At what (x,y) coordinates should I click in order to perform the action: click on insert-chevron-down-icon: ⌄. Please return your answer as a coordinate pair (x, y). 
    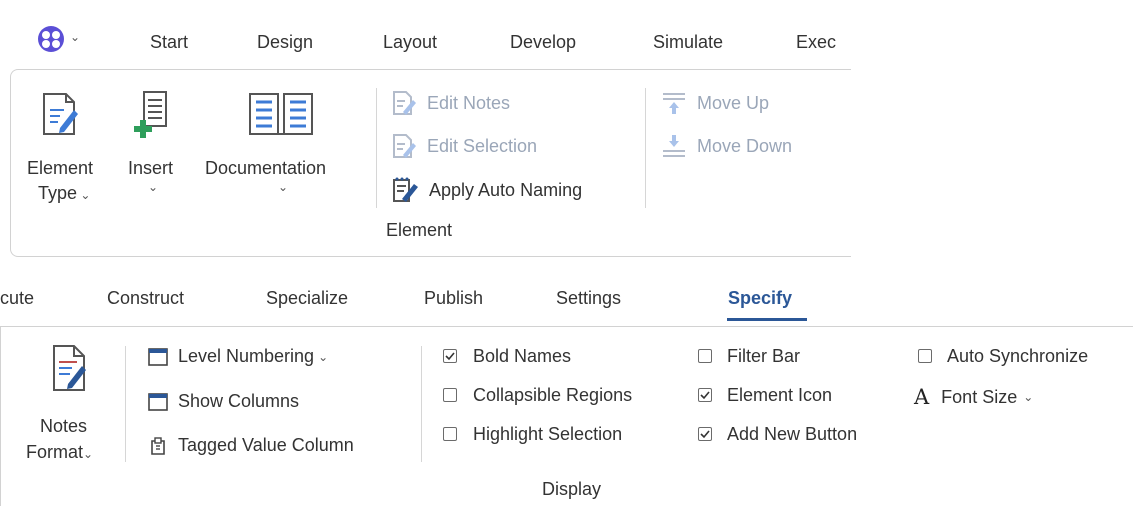
    Looking at the image, I should click on (153, 187).